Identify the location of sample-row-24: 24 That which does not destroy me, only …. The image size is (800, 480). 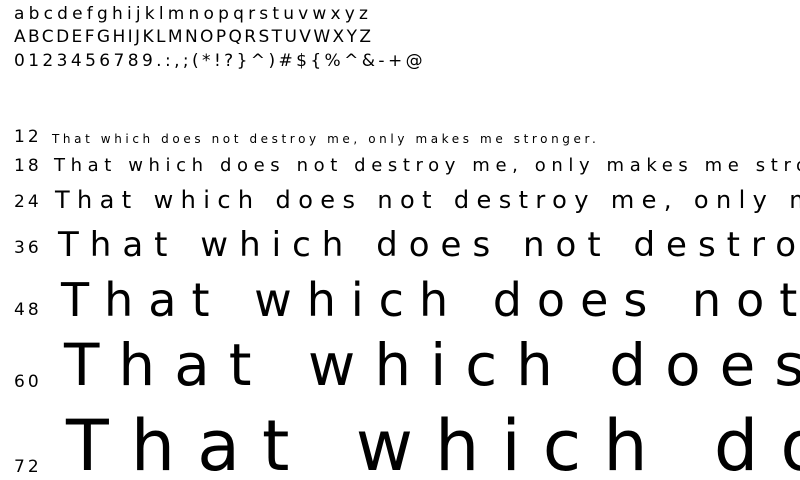
(400, 204).